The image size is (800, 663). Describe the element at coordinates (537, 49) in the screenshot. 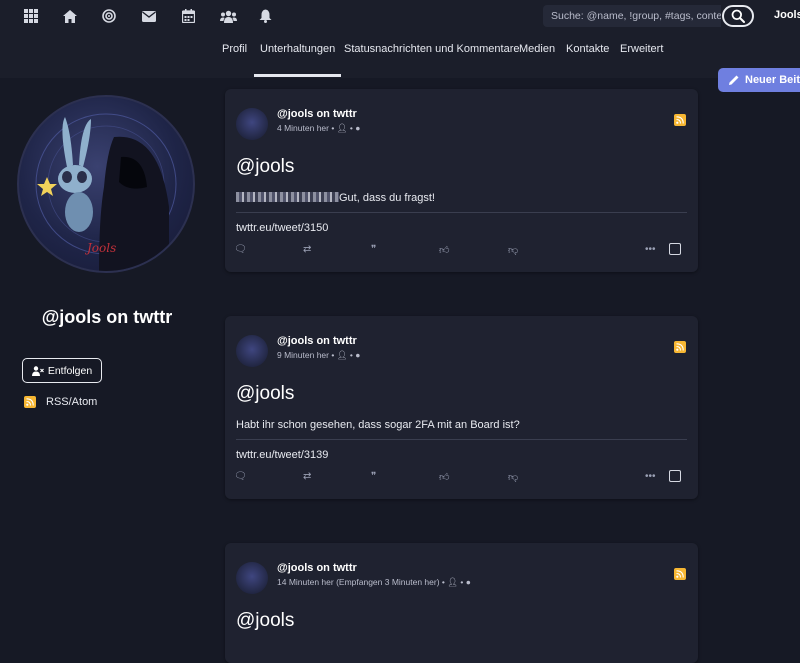

I see `tab-medien: Medien` at that location.